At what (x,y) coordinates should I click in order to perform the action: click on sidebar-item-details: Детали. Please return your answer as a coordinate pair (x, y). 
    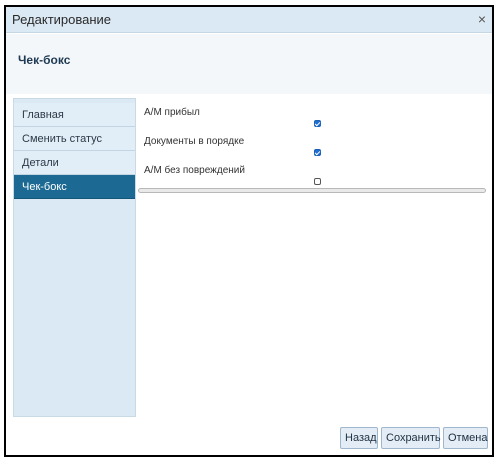
    Looking at the image, I should click on (74, 163).